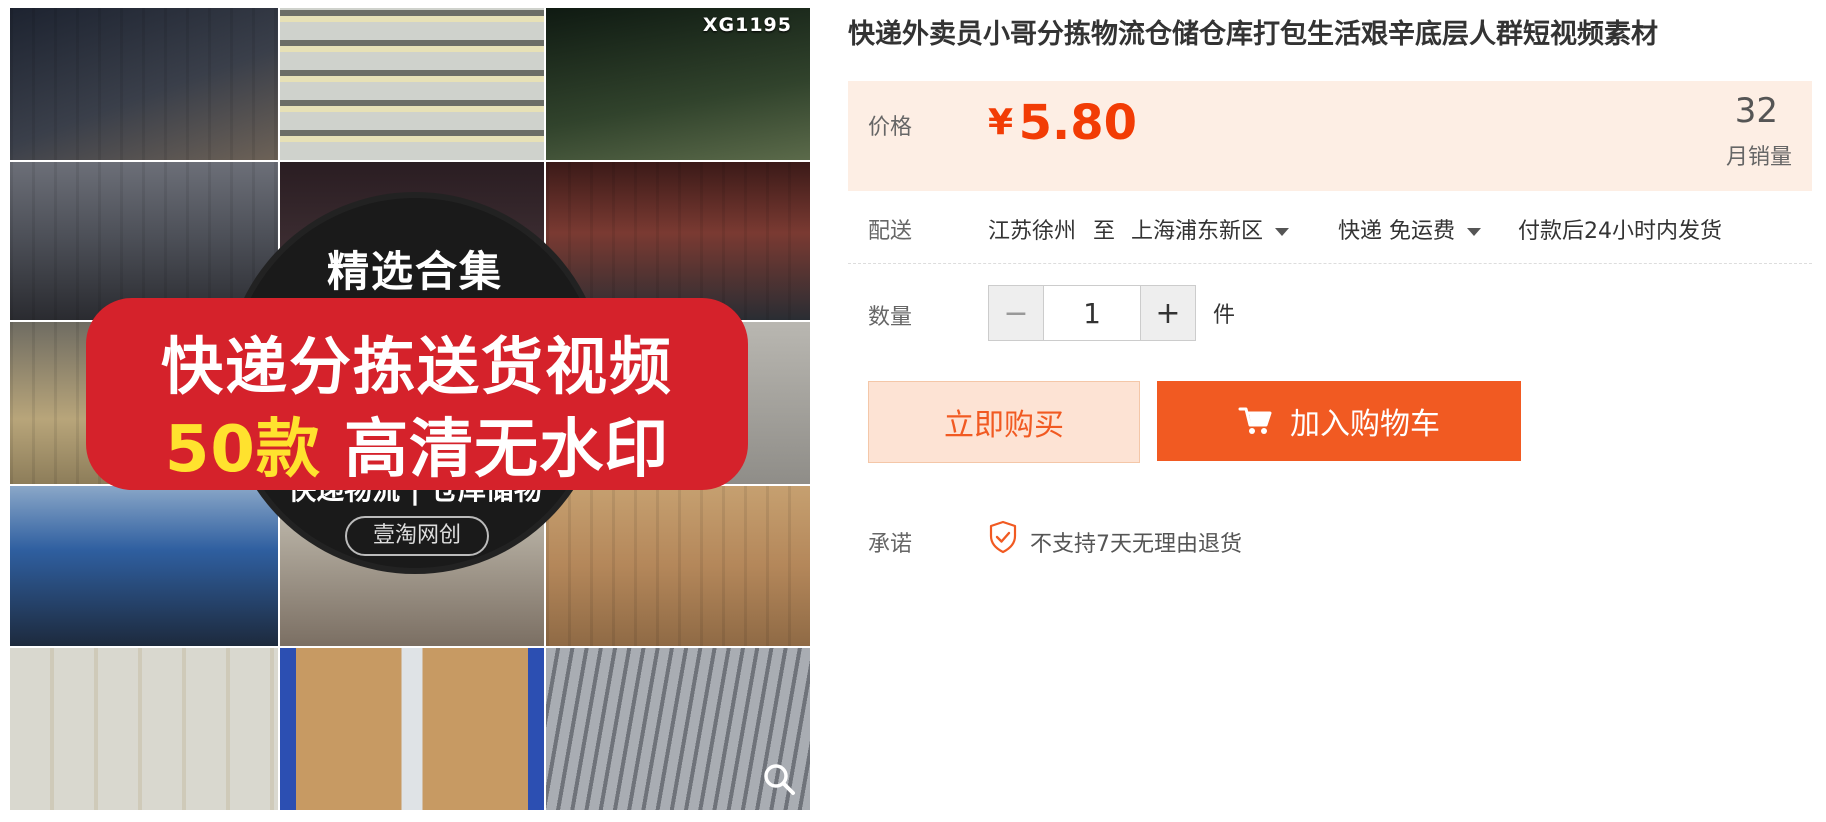  What do you see at coordinates (1167, 313) in the screenshot?
I see `quantity-increase-button: +` at bounding box center [1167, 313].